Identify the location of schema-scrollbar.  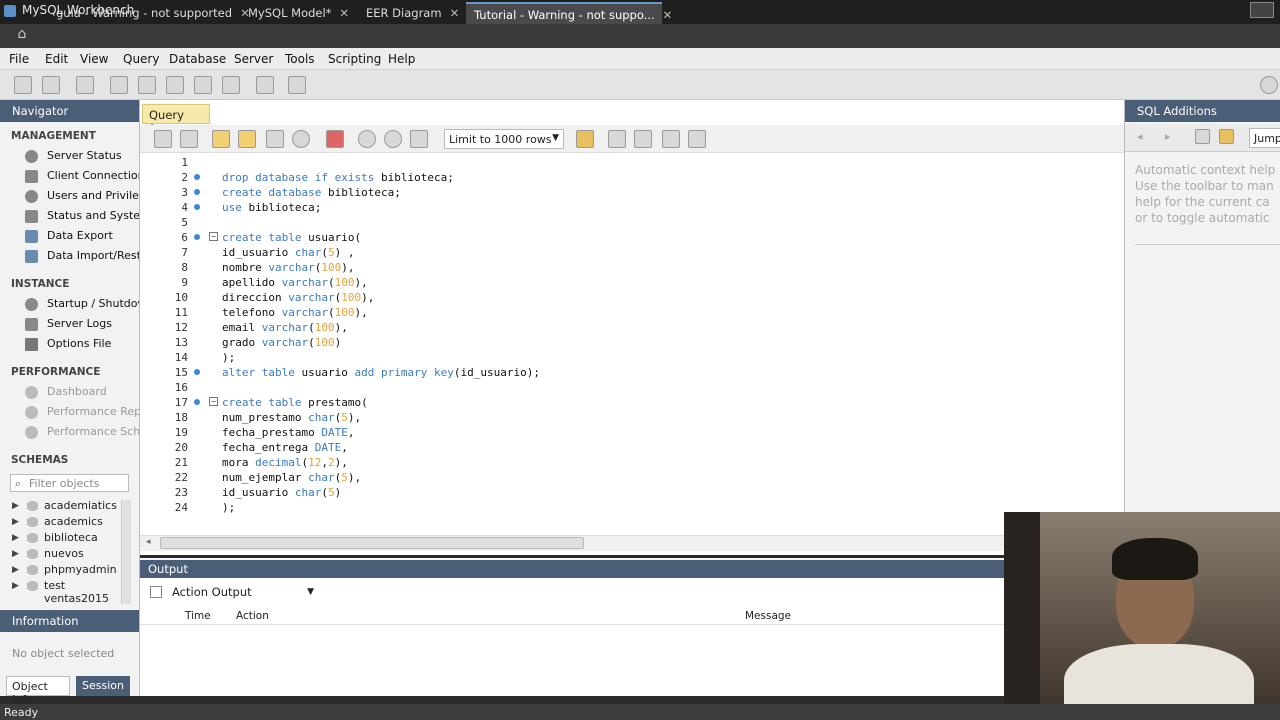
(126, 552).